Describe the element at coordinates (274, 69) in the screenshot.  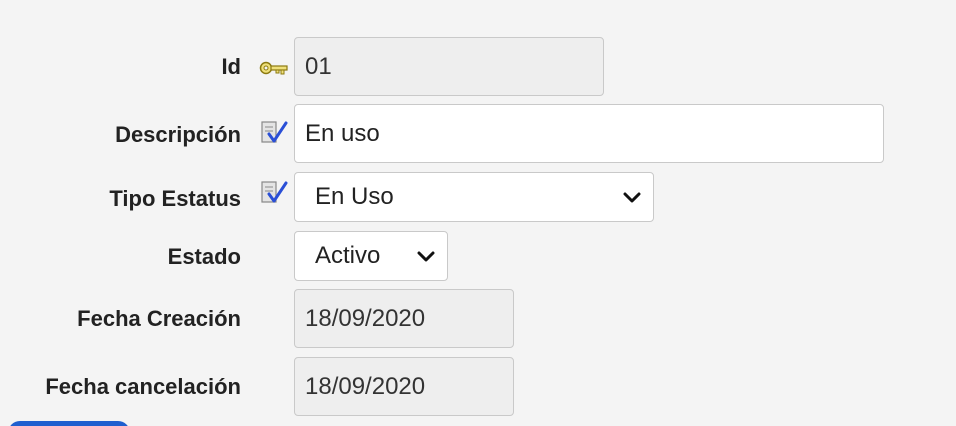
I see `key-icon` at that location.